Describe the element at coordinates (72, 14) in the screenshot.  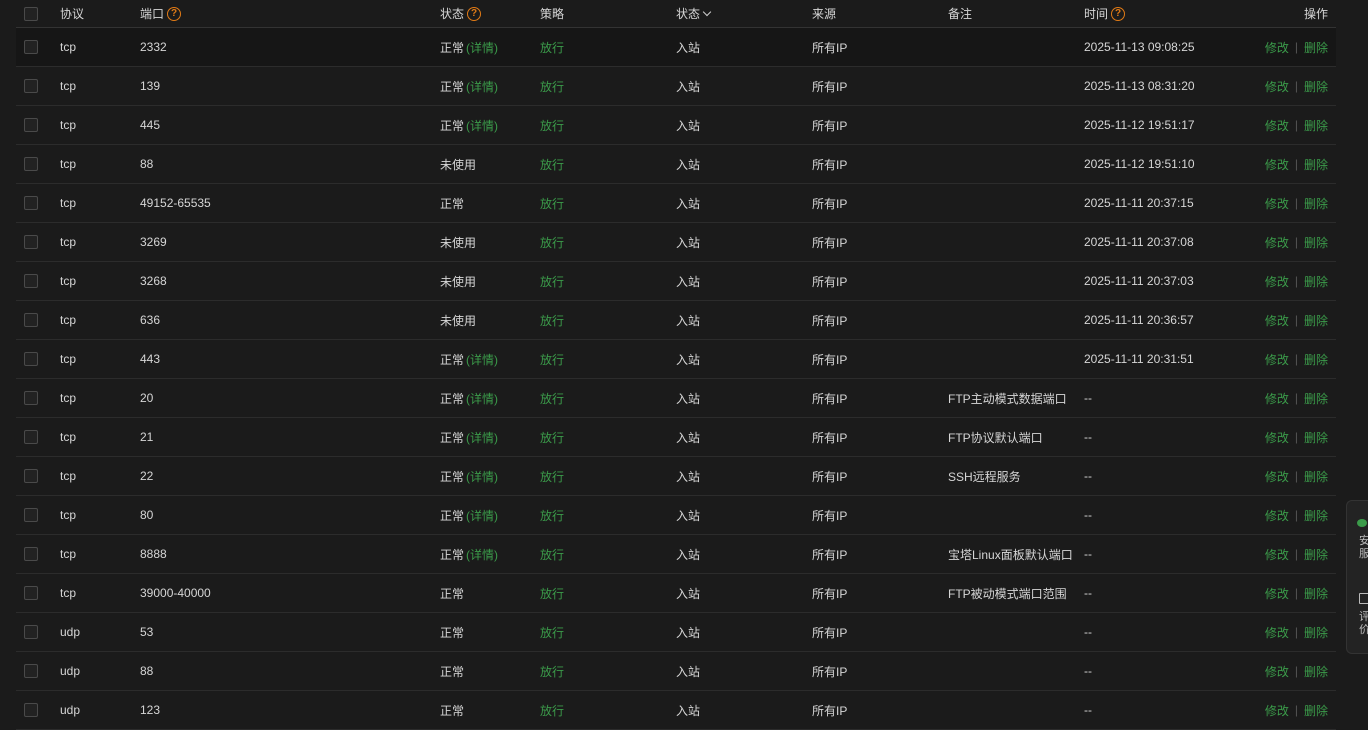
I see `header-protocol: 协议` at that location.